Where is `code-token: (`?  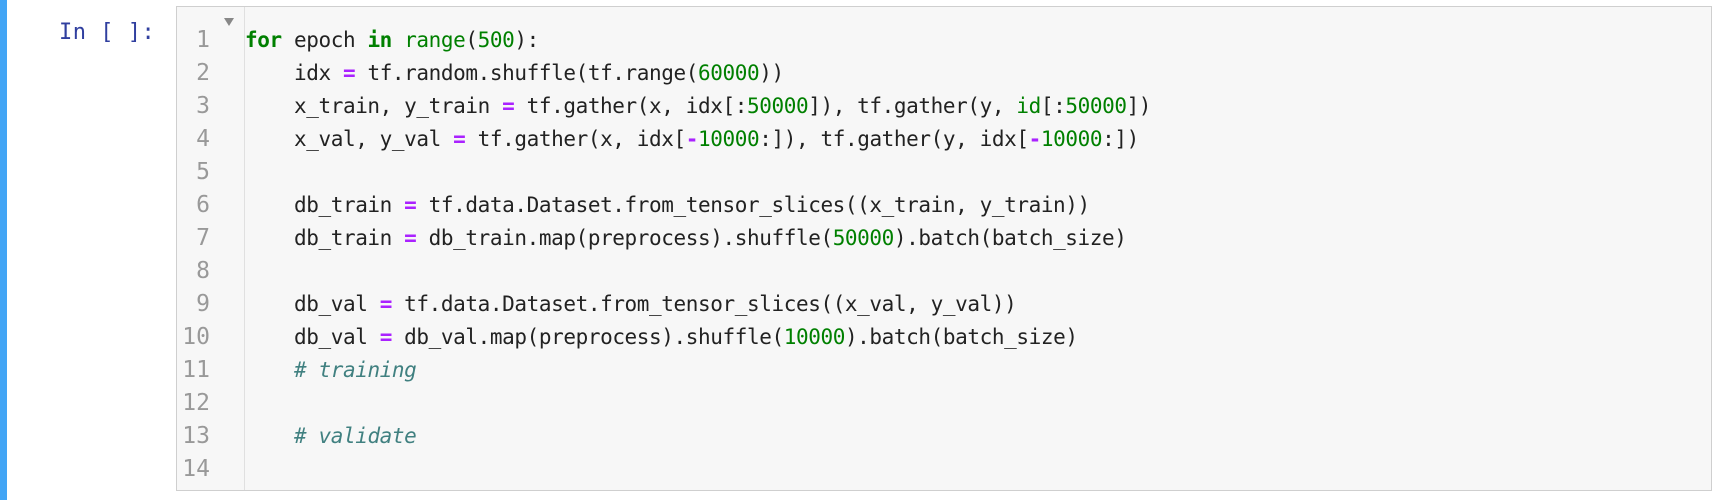
code-token: ( is located at coordinates (471, 40).